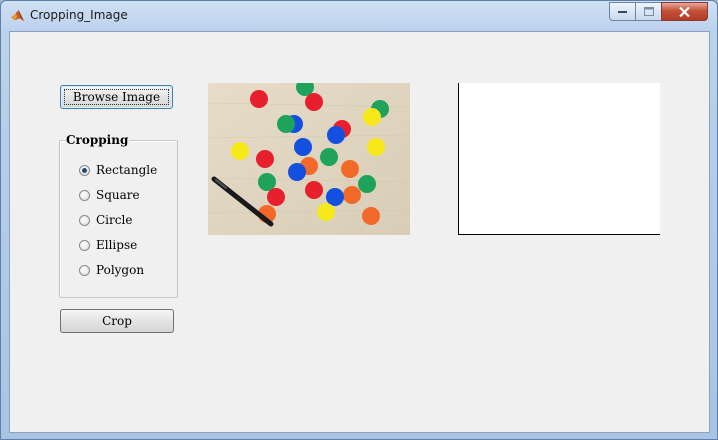 The image size is (718, 440). What do you see at coordinates (309, 159) in the screenshot?
I see `source-image-axes` at bounding box center [309, 159].